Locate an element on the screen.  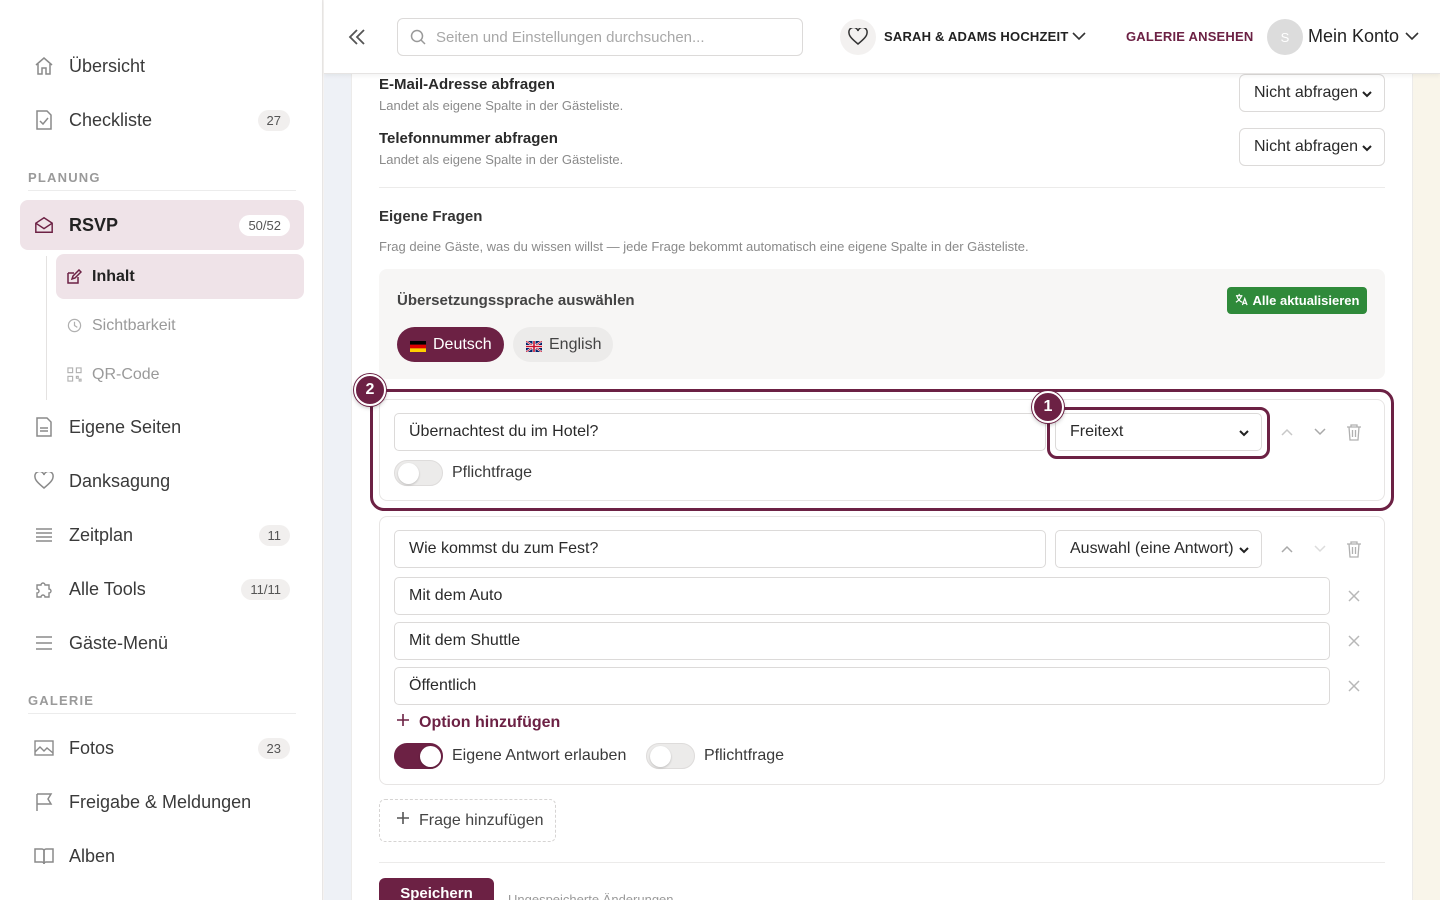
sidebar-item-label: Alle Tools is located at coordinates (107, 588).